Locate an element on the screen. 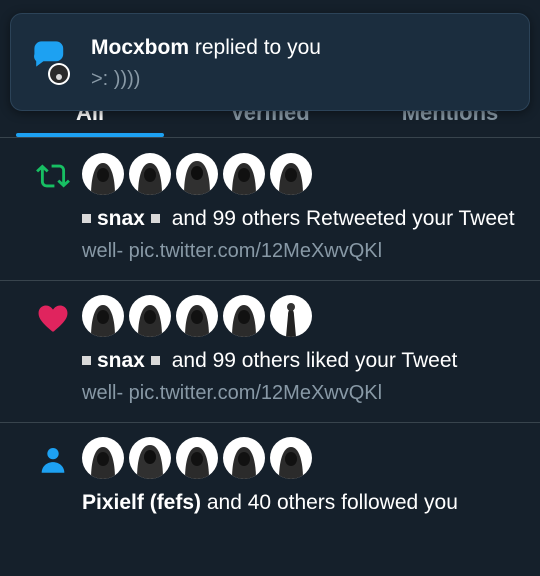  toast-message: >: )))) is located at coordinates (116, 79).